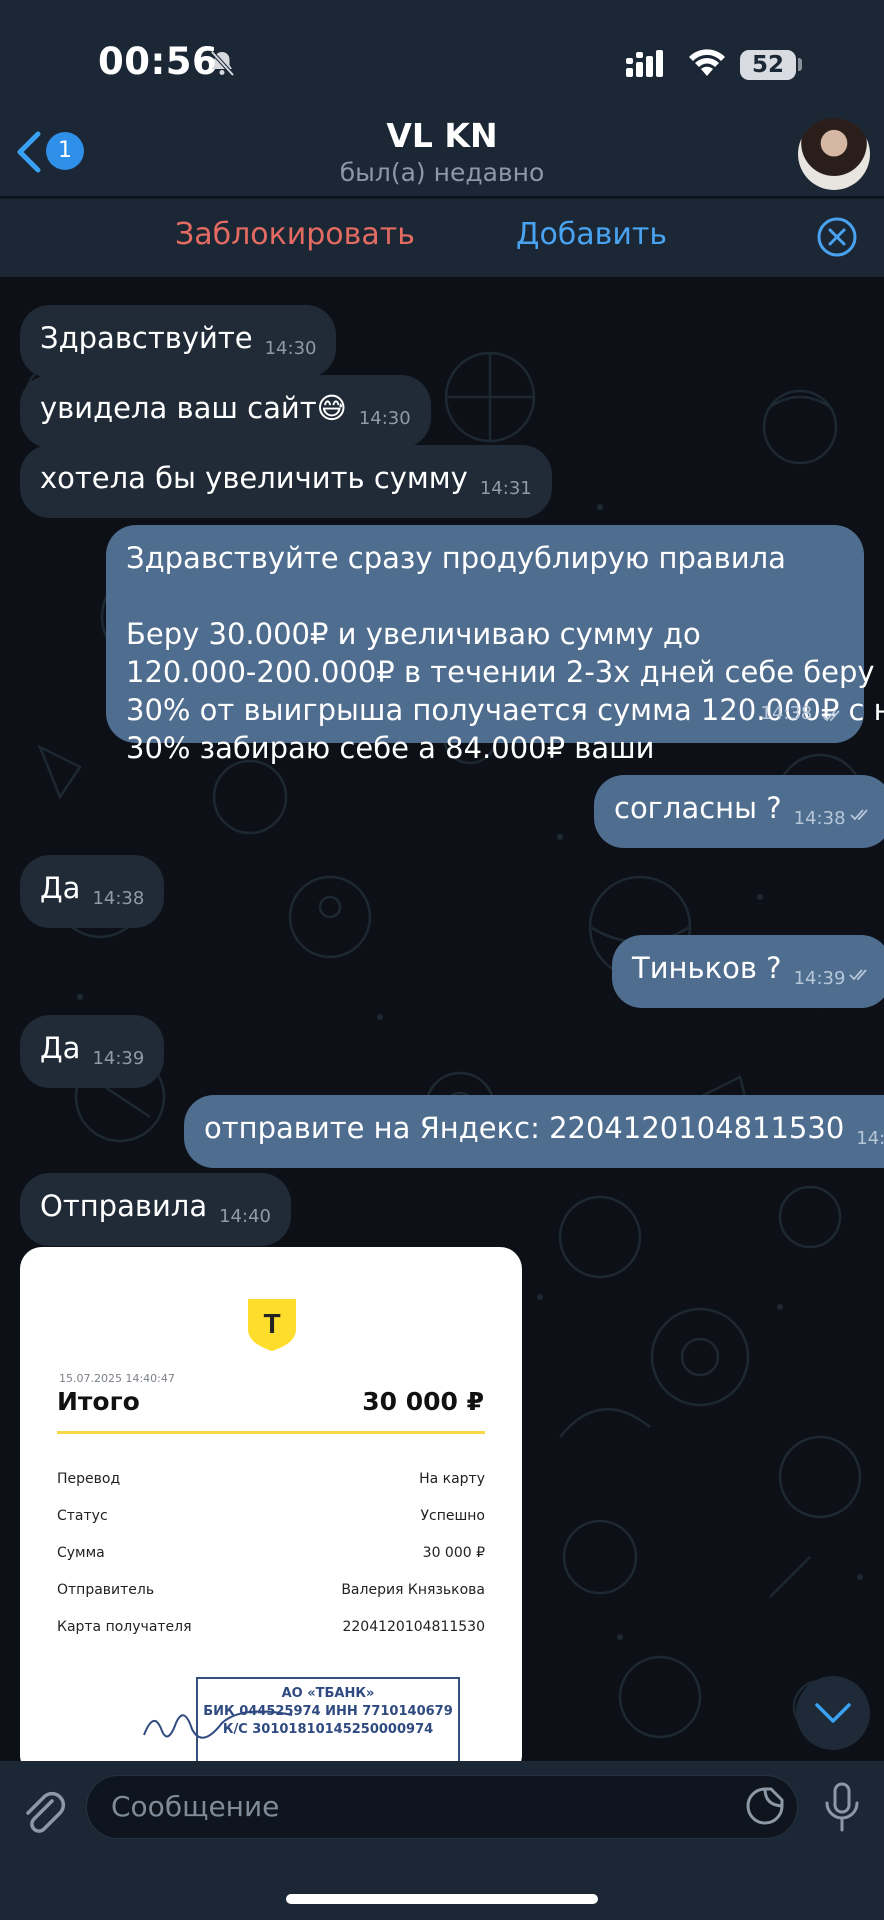  I want to click on receipt-total-label: Итого, so click(98, 1401).